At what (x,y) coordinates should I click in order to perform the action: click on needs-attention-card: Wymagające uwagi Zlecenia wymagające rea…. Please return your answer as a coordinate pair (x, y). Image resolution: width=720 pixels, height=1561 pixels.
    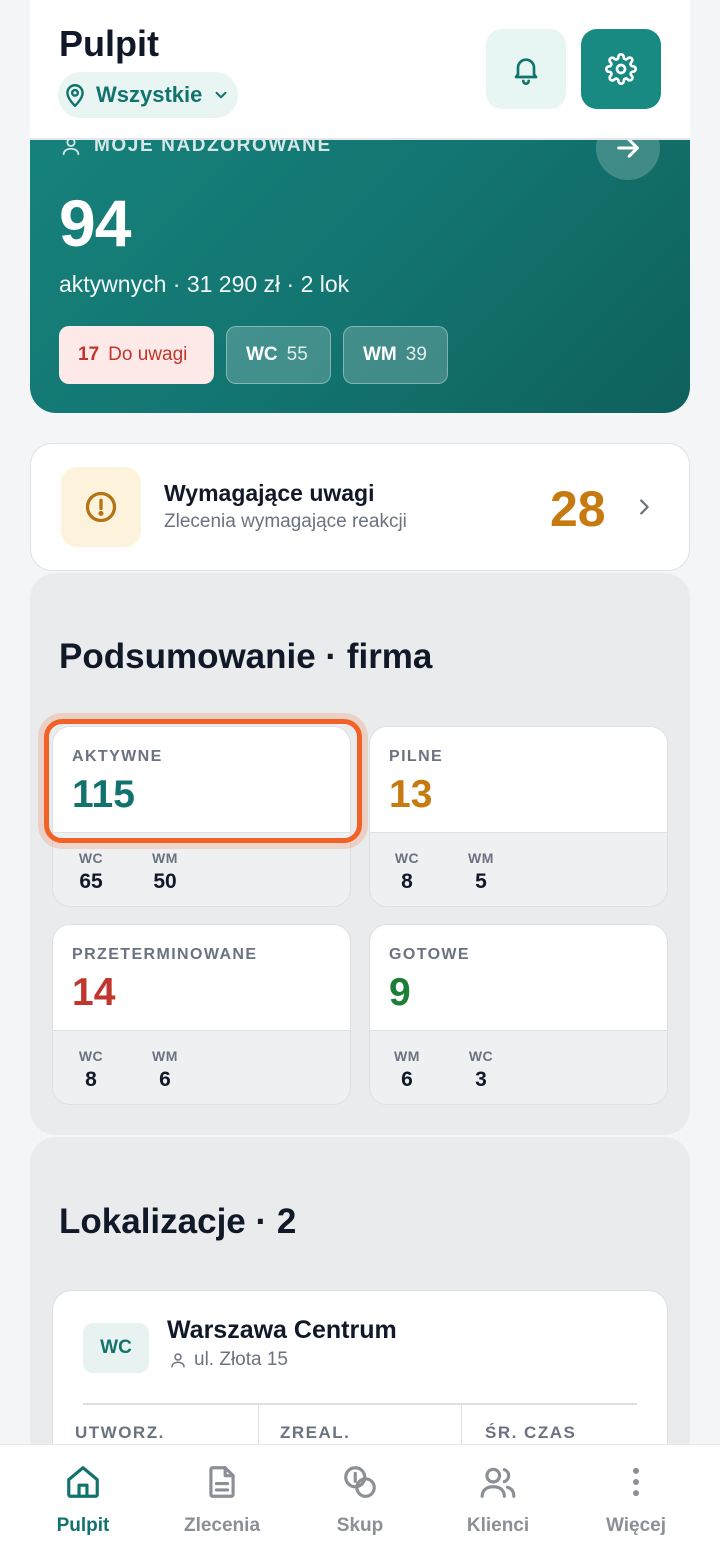
    Looking at the image, I should click on (360, 507).